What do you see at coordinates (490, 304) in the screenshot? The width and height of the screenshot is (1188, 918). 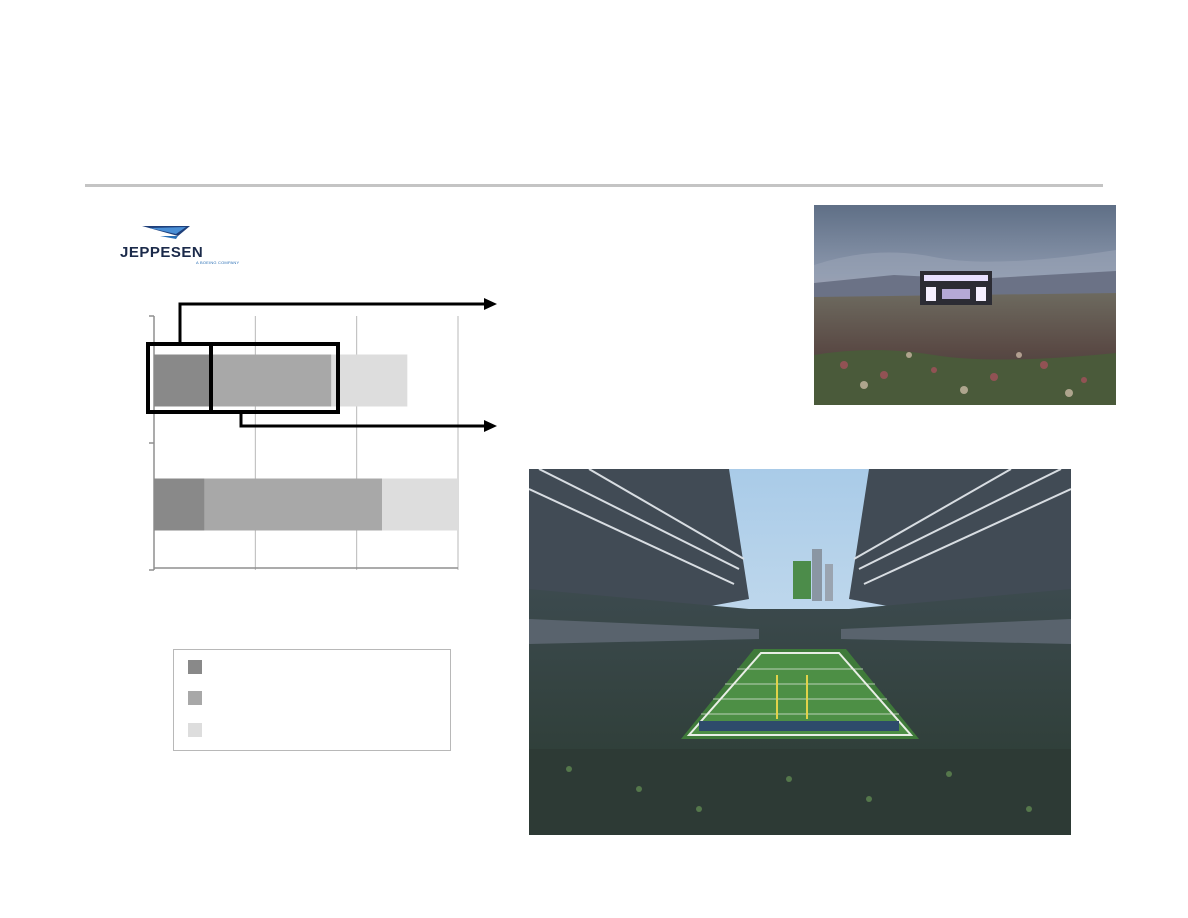 I see `callout-arrowhead-upper` at bounding box center [490, 304].